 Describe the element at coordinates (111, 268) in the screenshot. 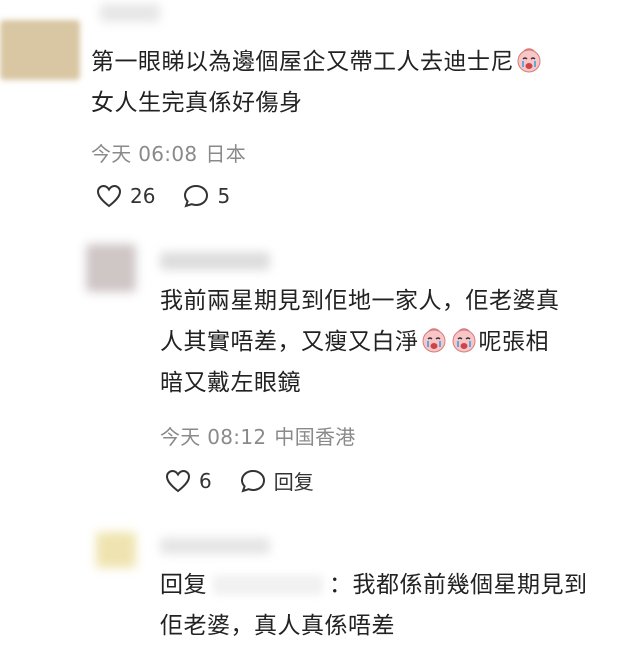

I see `reply-avatar` at that location.